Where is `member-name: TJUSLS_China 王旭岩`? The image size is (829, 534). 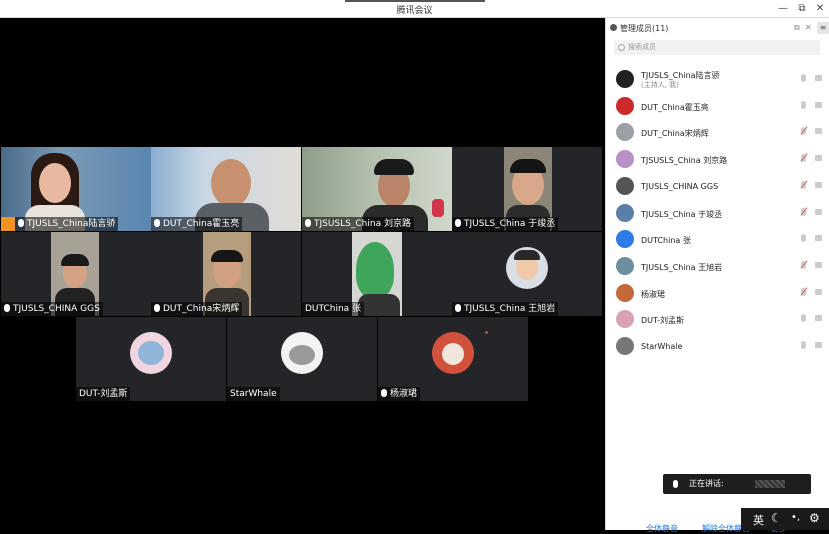
member-name: TJUSLS_China 王旭岩 is located at coordinates (682, 267).